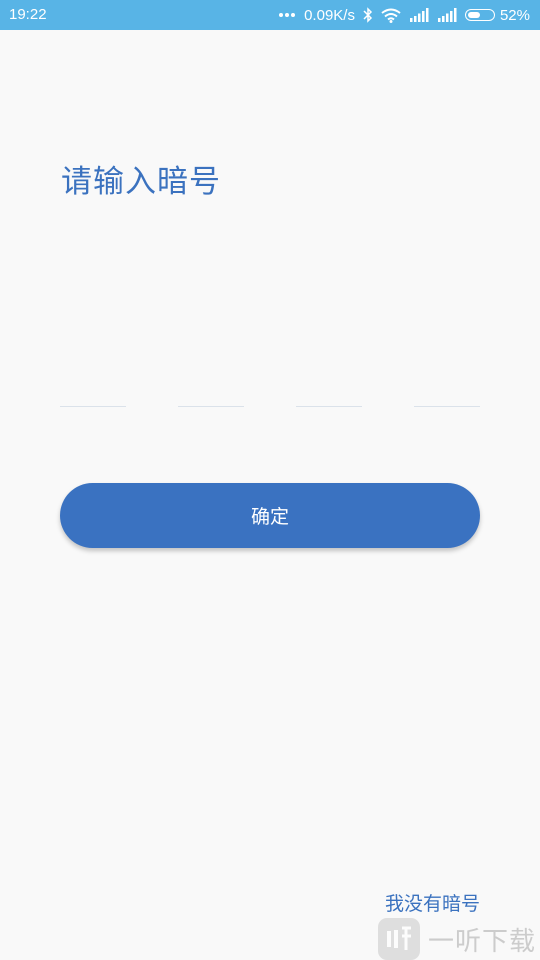  I want to click on more-dots-icon, so click(287, 15).